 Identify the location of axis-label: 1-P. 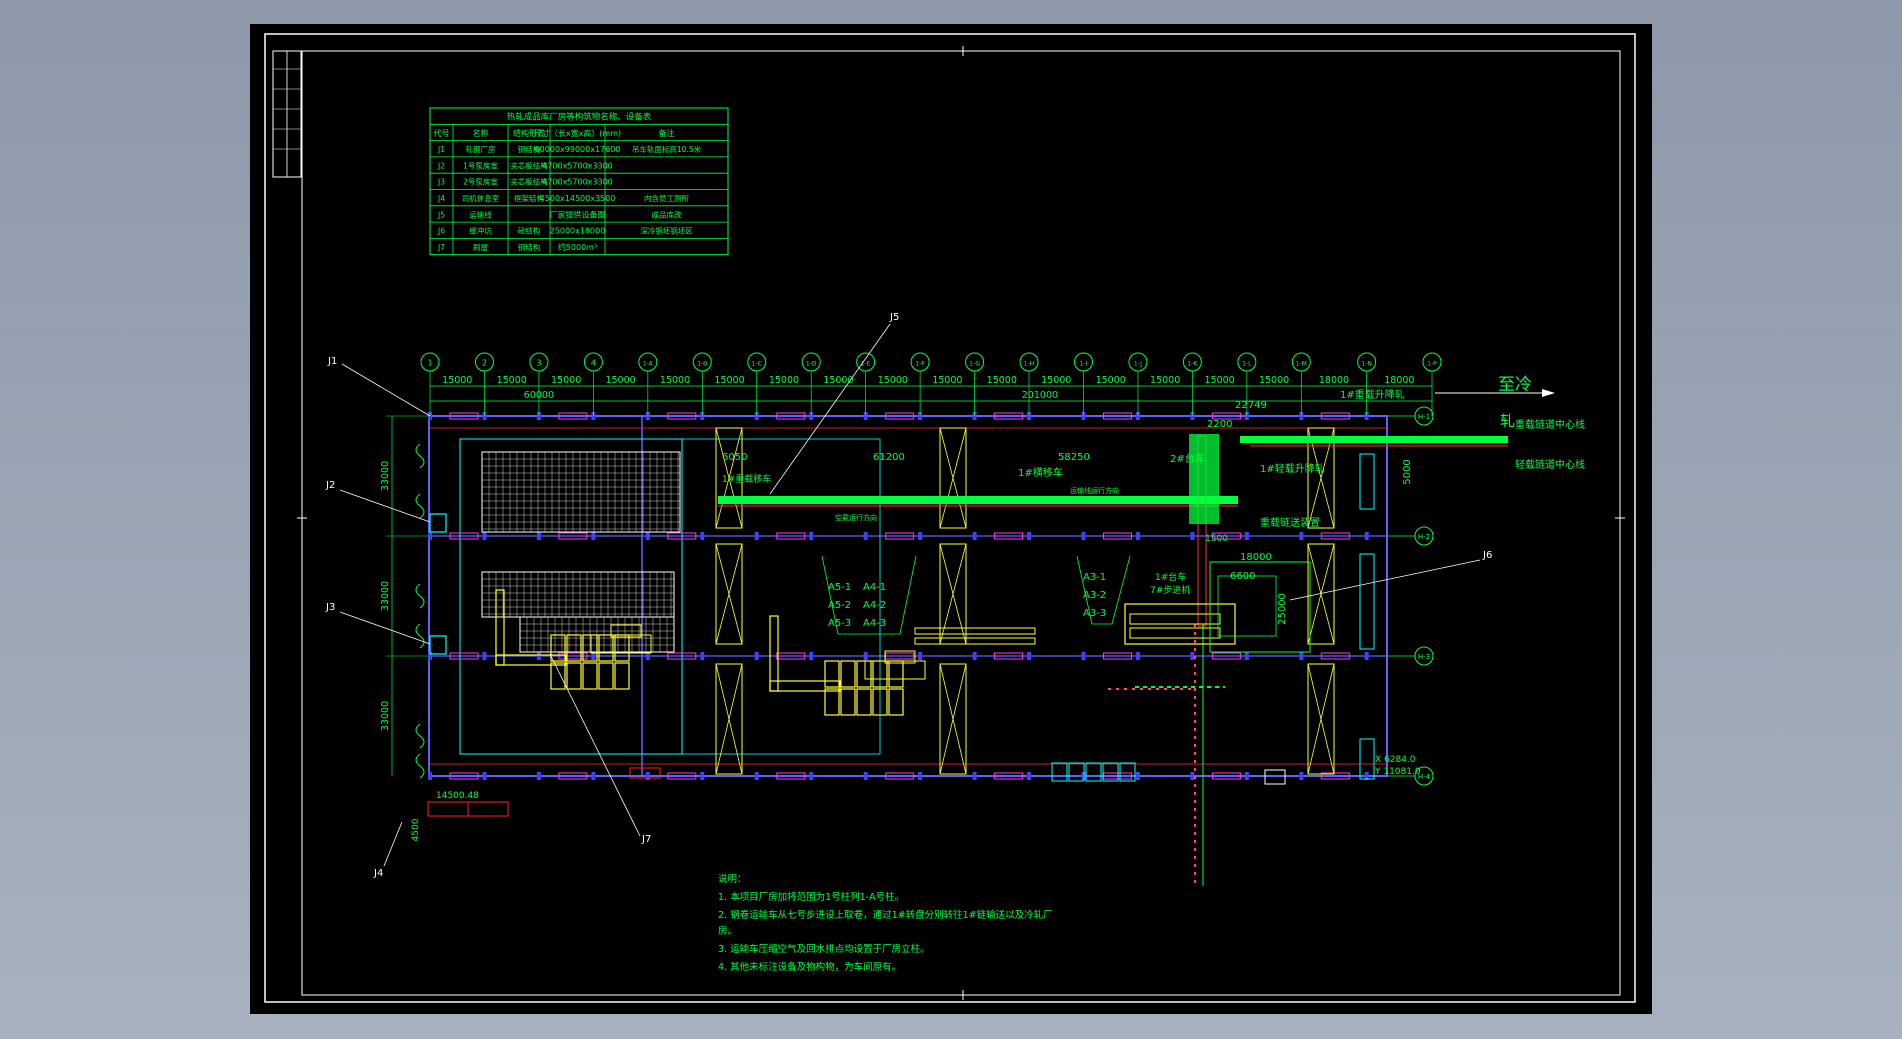
(1432, 364).